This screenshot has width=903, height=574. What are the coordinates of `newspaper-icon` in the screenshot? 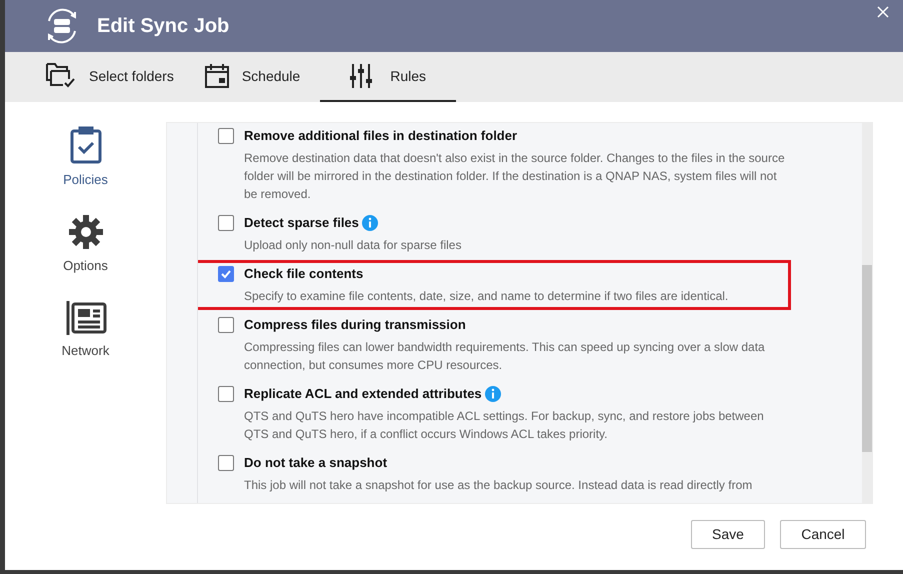 It's located at (85, 317).